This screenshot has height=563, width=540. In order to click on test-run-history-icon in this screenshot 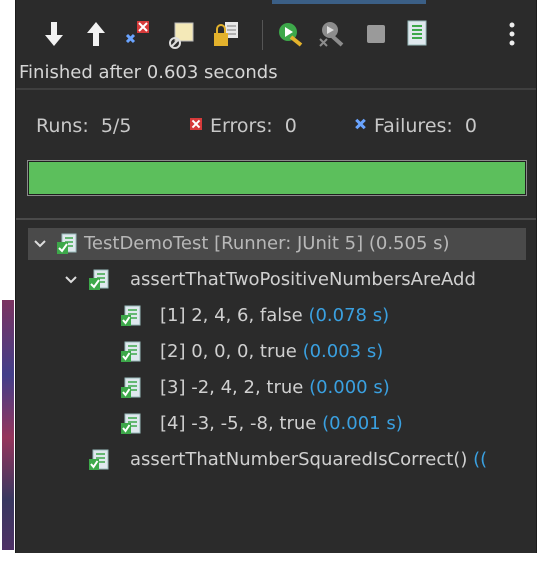, I will do `click(418, 34)`.